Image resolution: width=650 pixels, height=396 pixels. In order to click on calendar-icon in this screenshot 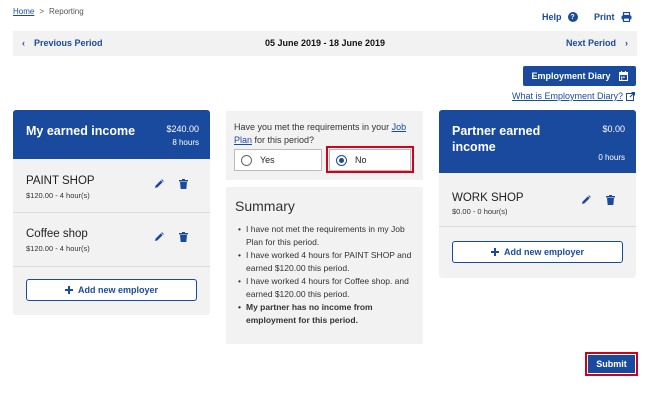, I will do `click(623, 76)`.